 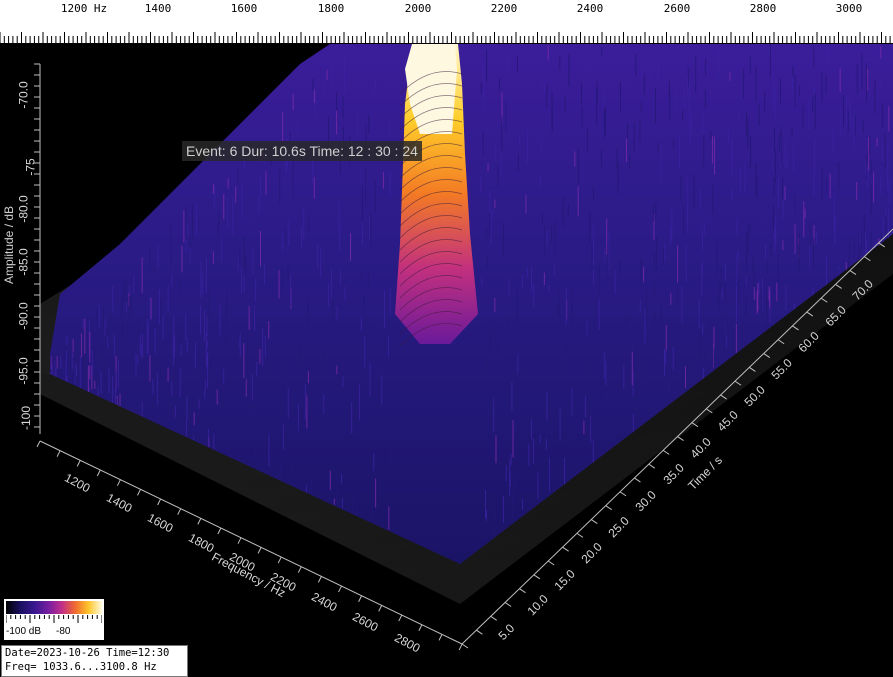 What do you see at coordinates (26, 418) in the screenshot?
I see `amplitude-tick-label: -100` at bounding box center [26, 418].